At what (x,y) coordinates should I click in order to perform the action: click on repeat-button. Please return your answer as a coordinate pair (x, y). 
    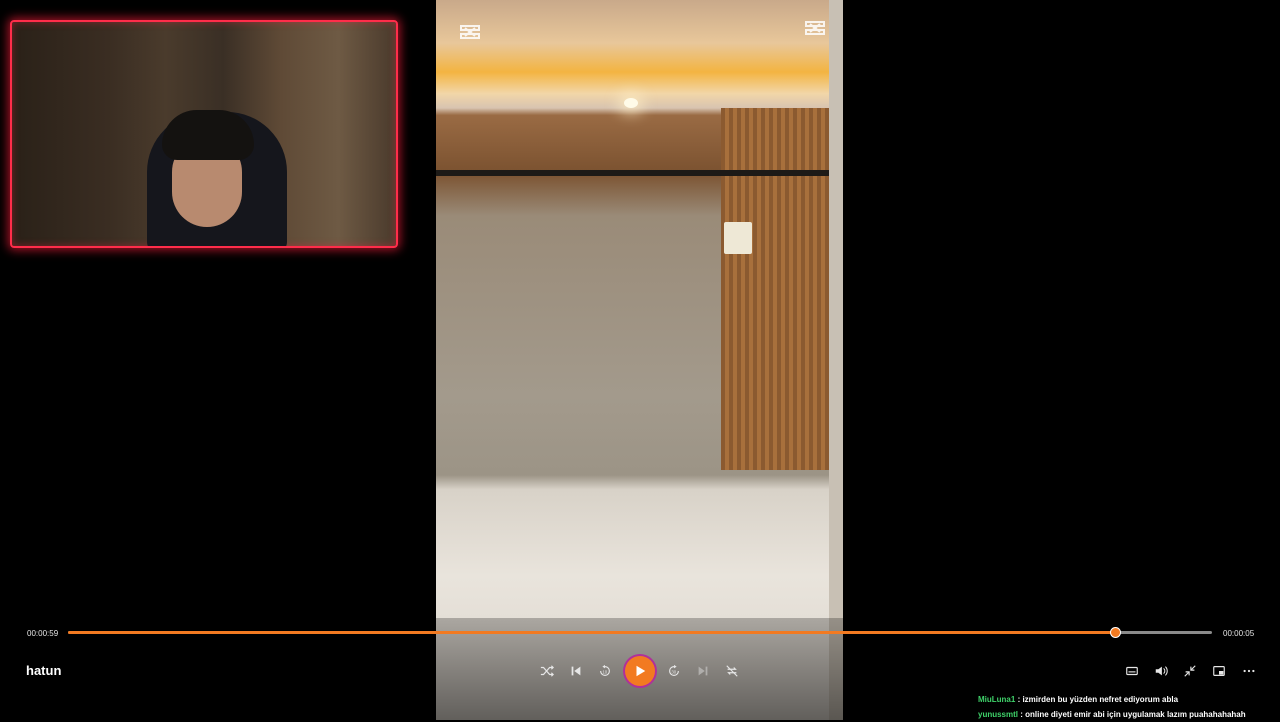
    Looking at the image, I should click on (732, 671).